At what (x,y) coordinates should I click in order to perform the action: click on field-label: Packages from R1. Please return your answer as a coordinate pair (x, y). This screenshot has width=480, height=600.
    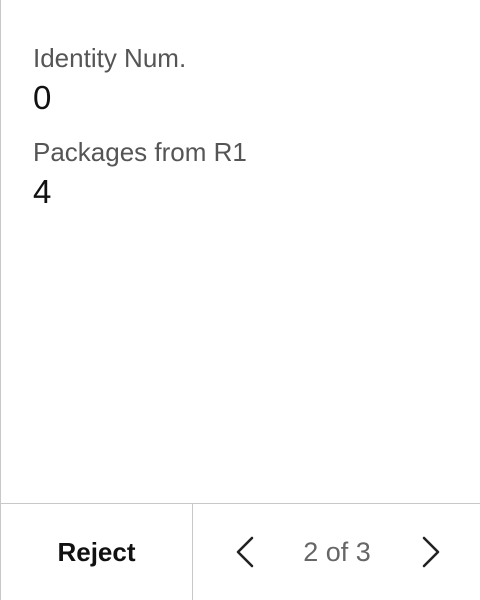
    Looking at the image, I should click on (140, 152).